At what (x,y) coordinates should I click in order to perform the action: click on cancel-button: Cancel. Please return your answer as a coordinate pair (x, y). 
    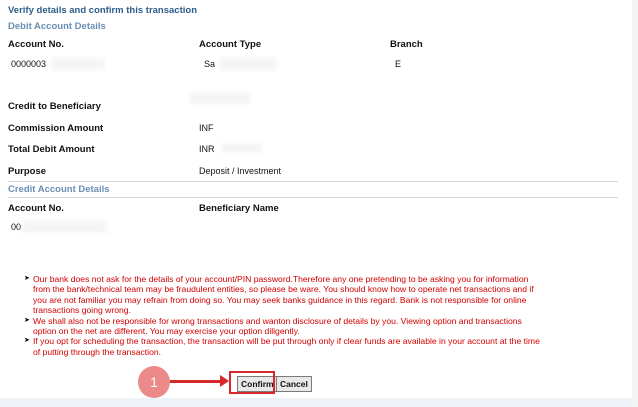
    Looking at the image, I should click on (294, 384).